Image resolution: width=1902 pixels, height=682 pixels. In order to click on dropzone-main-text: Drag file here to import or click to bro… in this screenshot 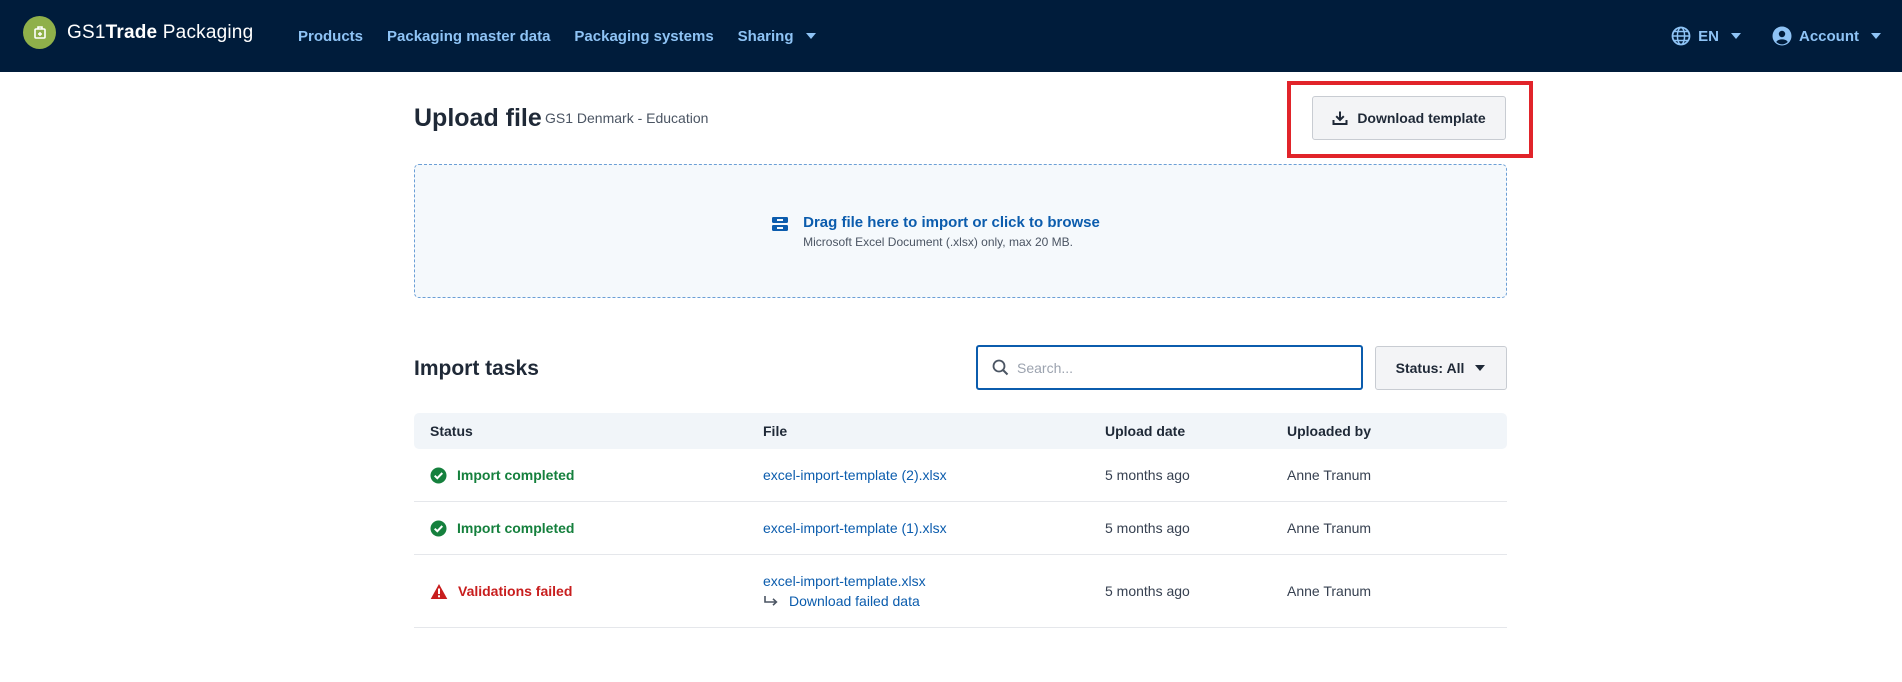, I will do `click(951, 222)`.